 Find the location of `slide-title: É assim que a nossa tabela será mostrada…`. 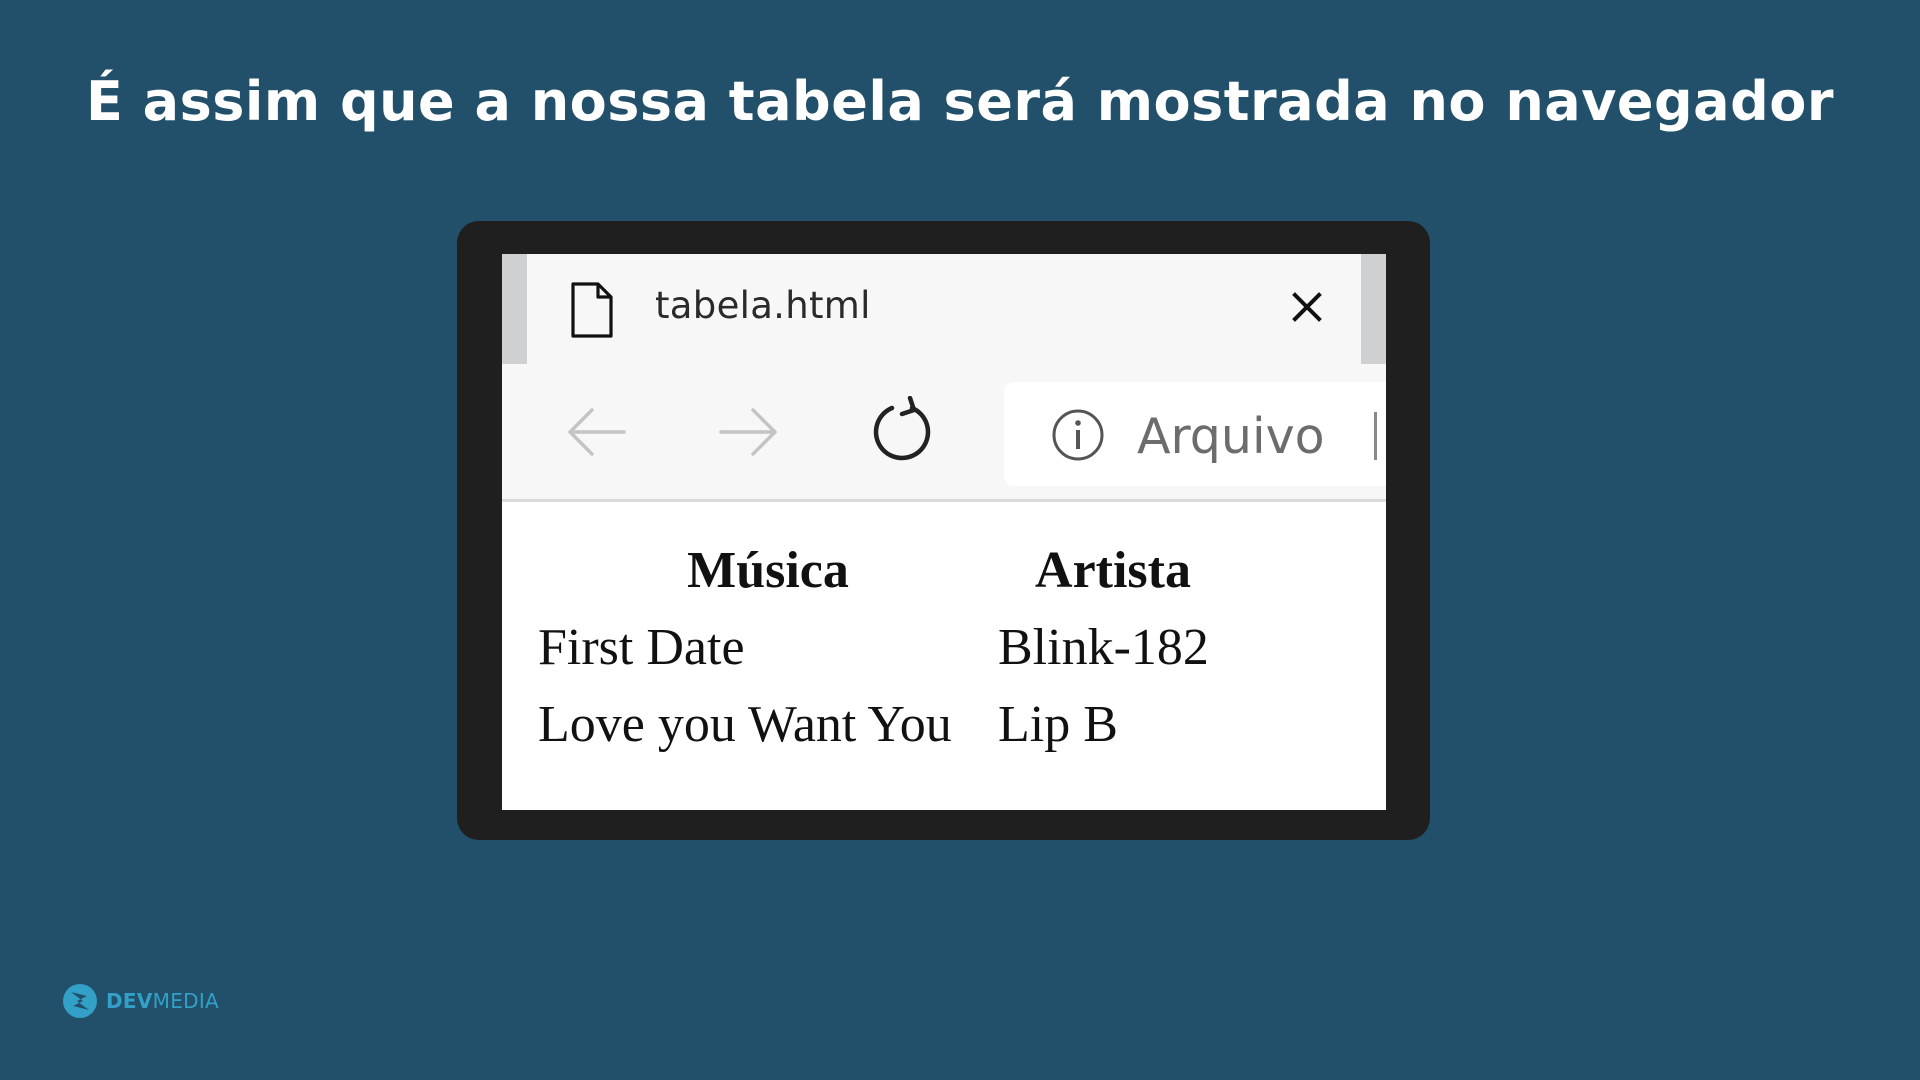

slide-title: É assim que a nossa tabela será mostrada… is located at coordinates (960, 101).